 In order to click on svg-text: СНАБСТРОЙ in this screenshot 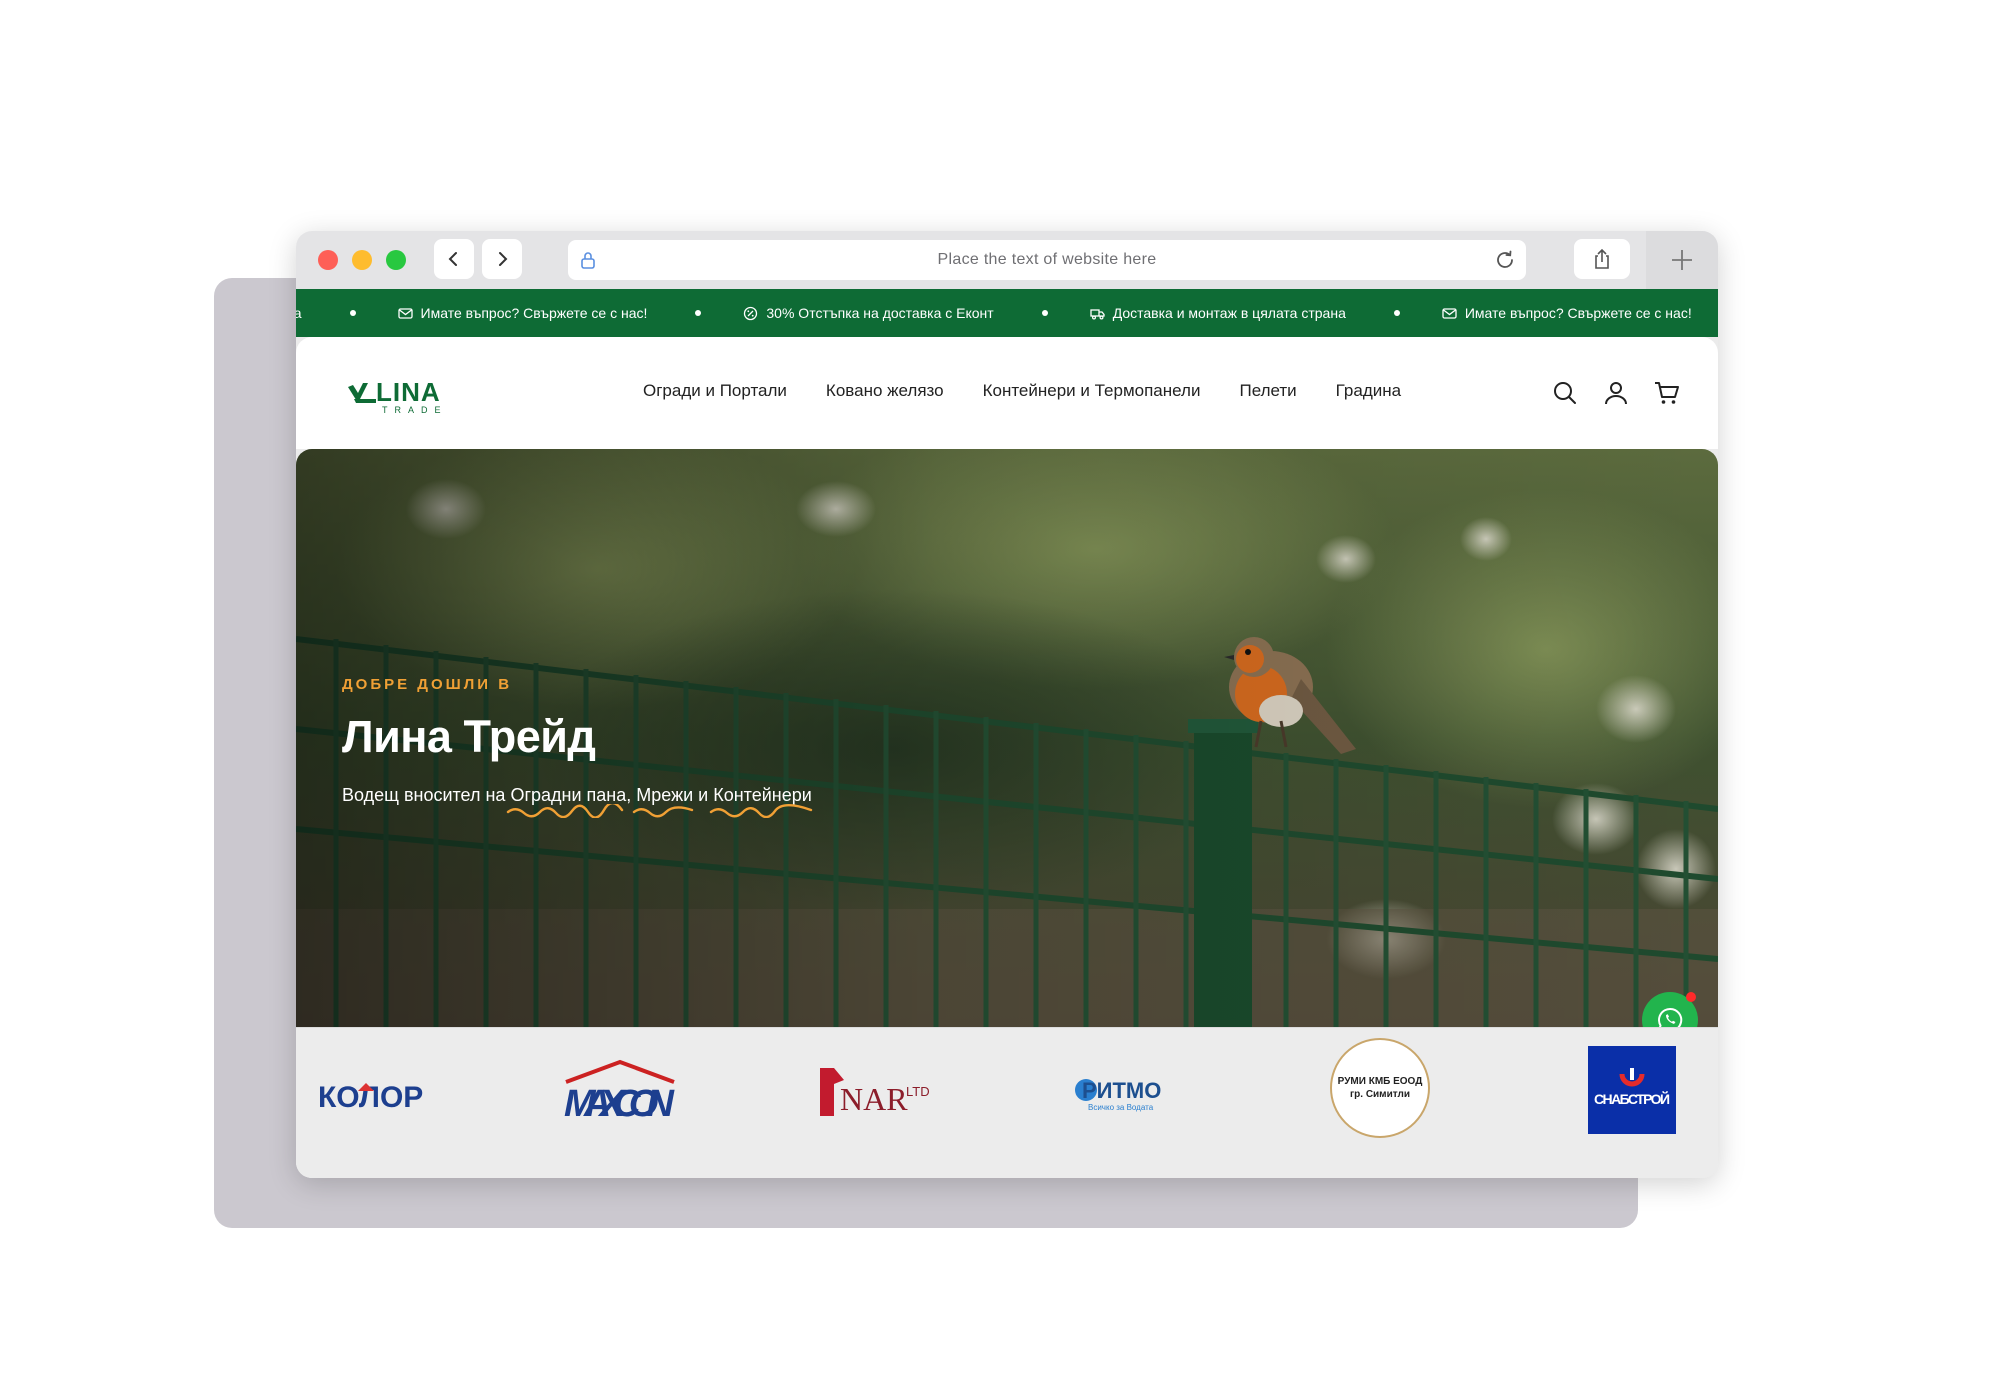, I will do `click(1632, 1098)`.